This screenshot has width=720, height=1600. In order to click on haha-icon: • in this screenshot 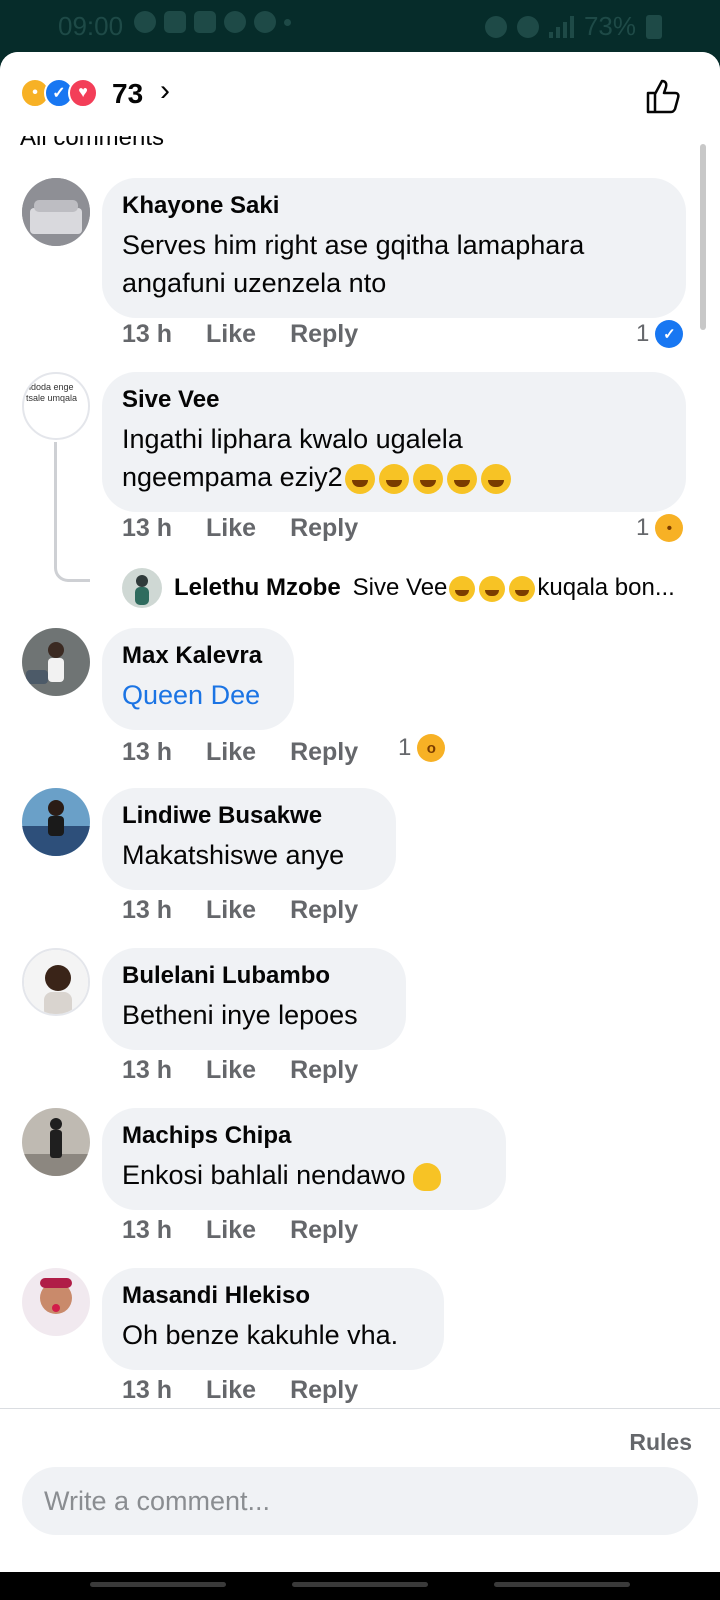, I will do `click(669, 528)`.